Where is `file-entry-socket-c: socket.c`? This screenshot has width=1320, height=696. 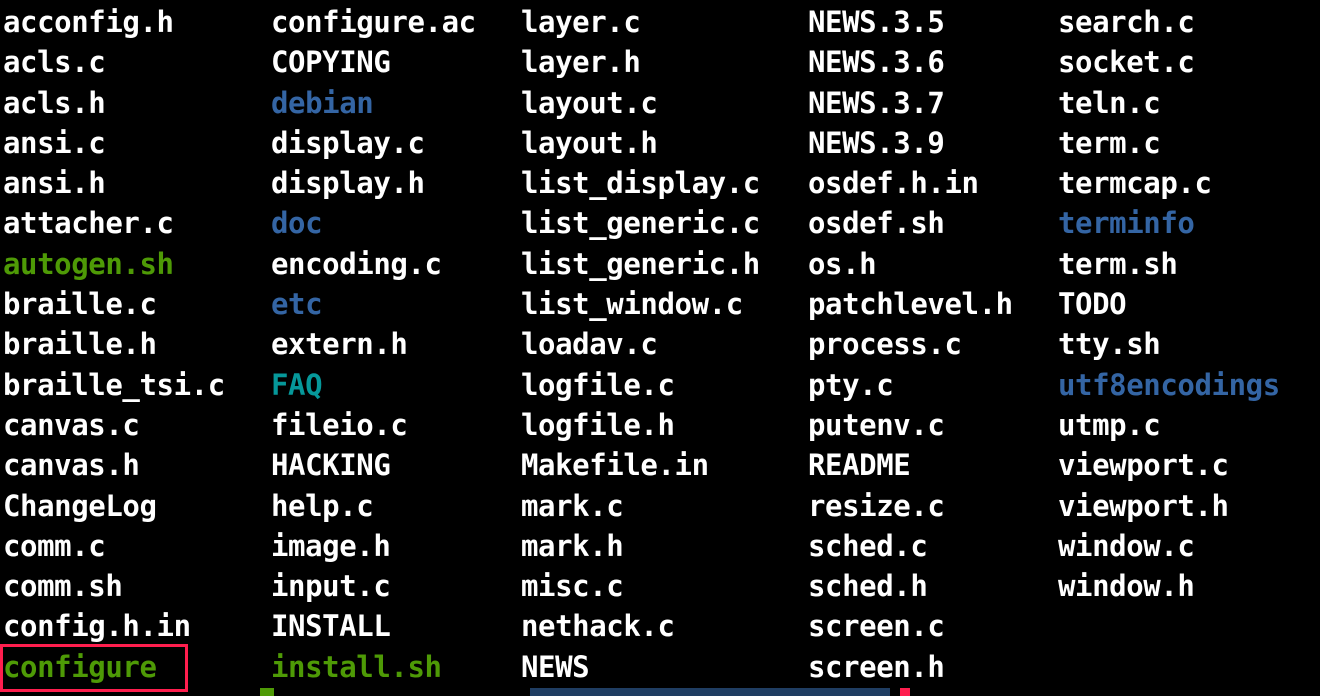 file-entry-socket-c: socket.c is located at coordinates (1169, 62).